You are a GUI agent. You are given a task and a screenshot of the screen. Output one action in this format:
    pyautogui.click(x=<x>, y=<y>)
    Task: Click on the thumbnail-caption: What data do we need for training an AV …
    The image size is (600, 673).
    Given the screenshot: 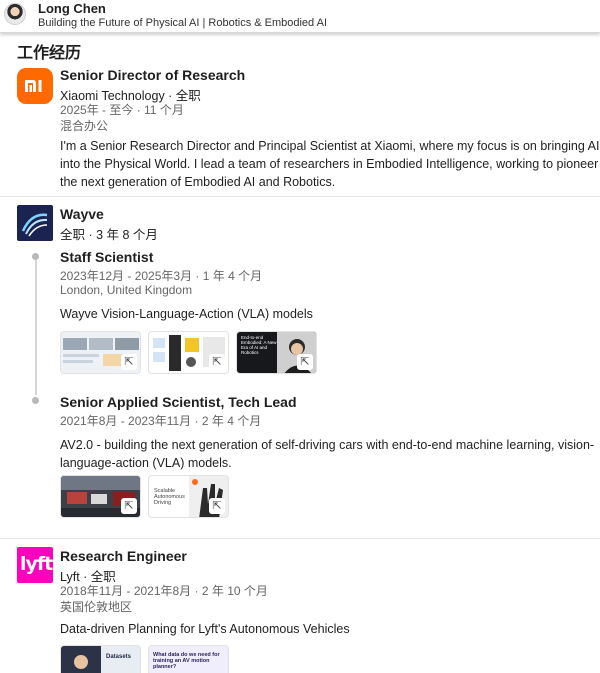 What is the action you would take?
    pyautogui.click(x=186, y=661)
    